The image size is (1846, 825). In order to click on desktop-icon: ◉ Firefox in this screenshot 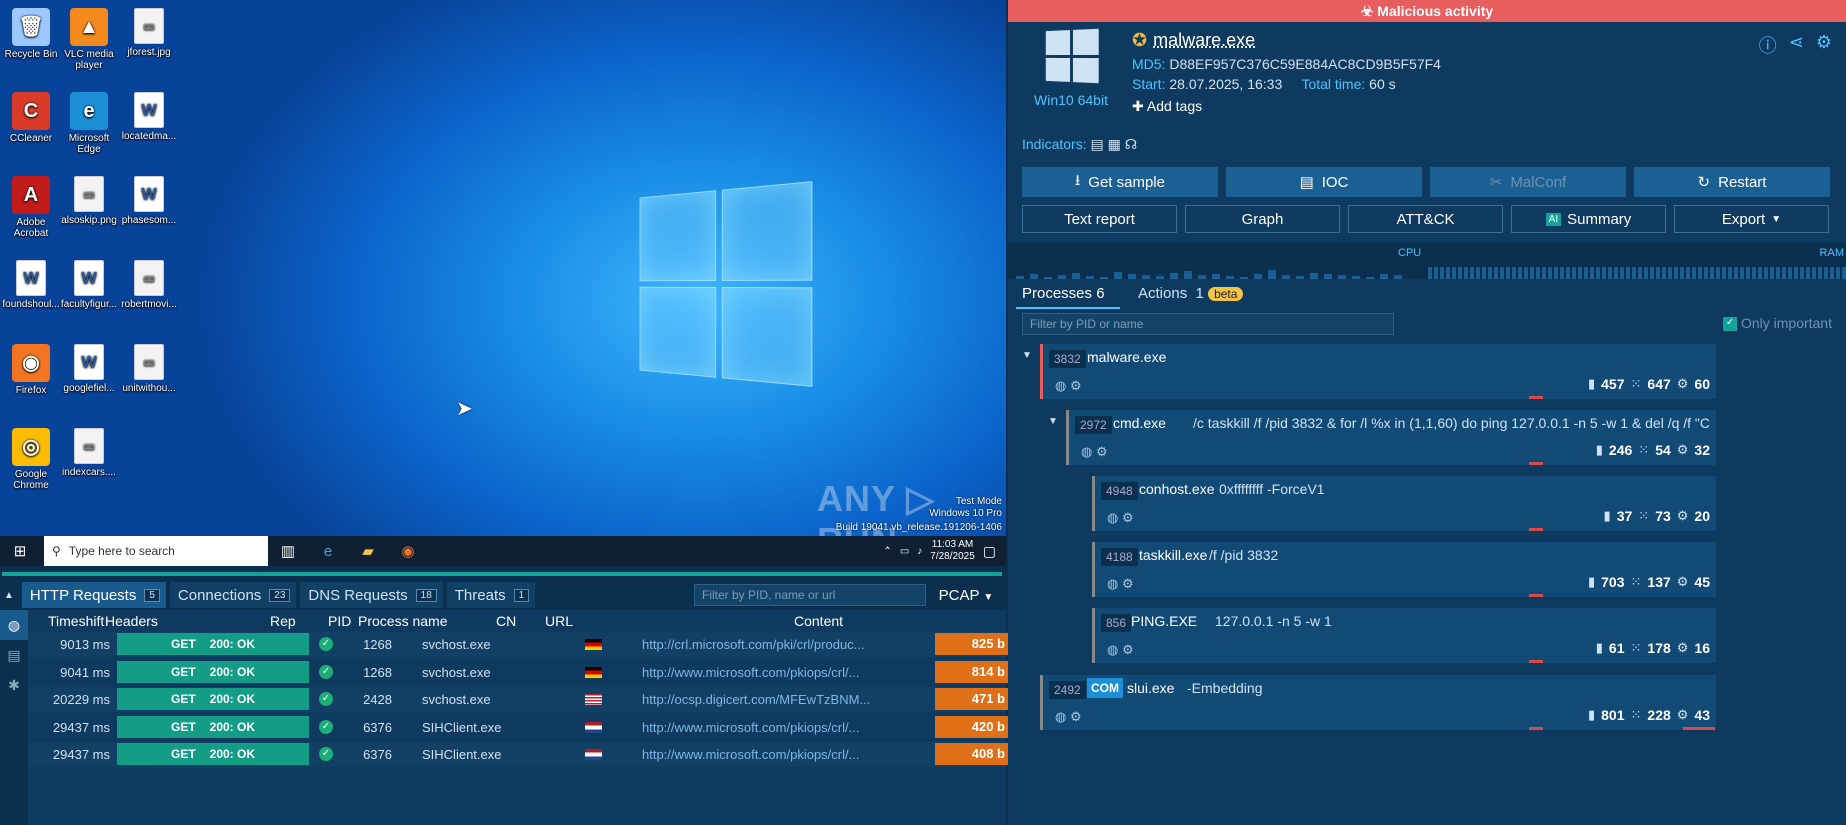, I will do `click(31, 370)`.